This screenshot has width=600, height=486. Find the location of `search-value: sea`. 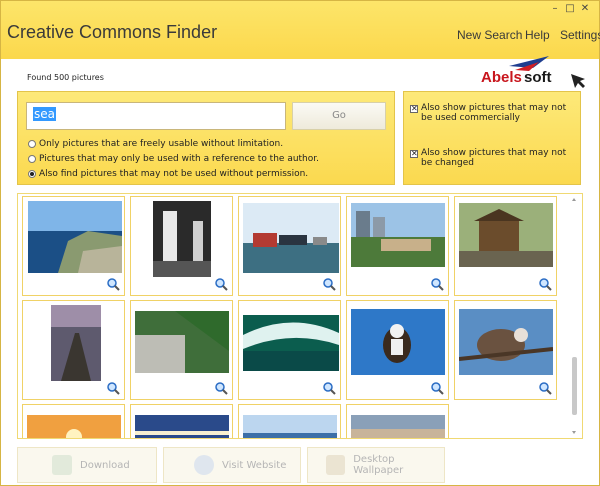

search-value: sea is located at coordinates (44, 114).